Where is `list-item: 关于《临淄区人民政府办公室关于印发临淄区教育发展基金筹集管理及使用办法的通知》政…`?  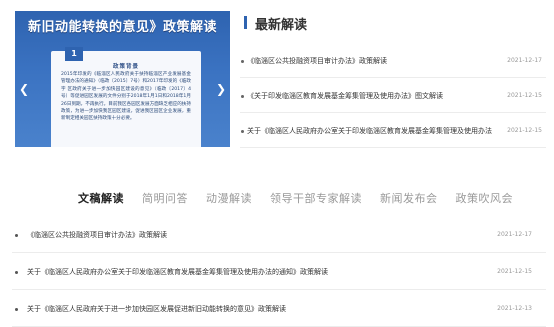 list-item: 关于《临淄区人民政府办公室关于印发临淄区教育发展基金筹集管理及使用办法的通知》政… is located at coordinates (279, 271).